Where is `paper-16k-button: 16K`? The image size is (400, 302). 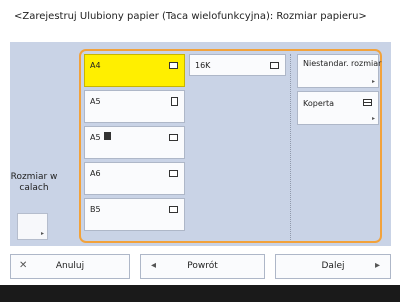 paper-16k-button: 16K is located at coordinates (237, 65).